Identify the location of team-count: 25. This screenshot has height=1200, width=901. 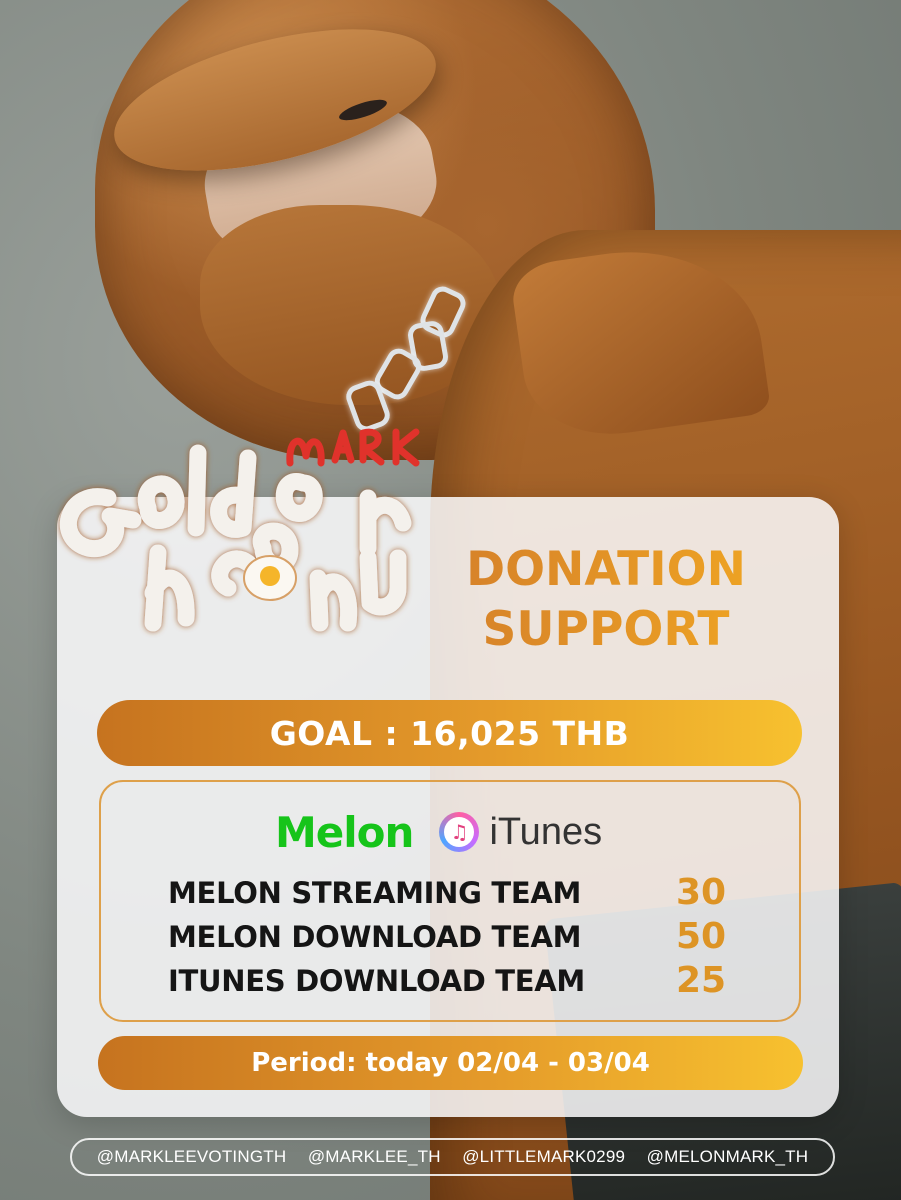
(701, 980).